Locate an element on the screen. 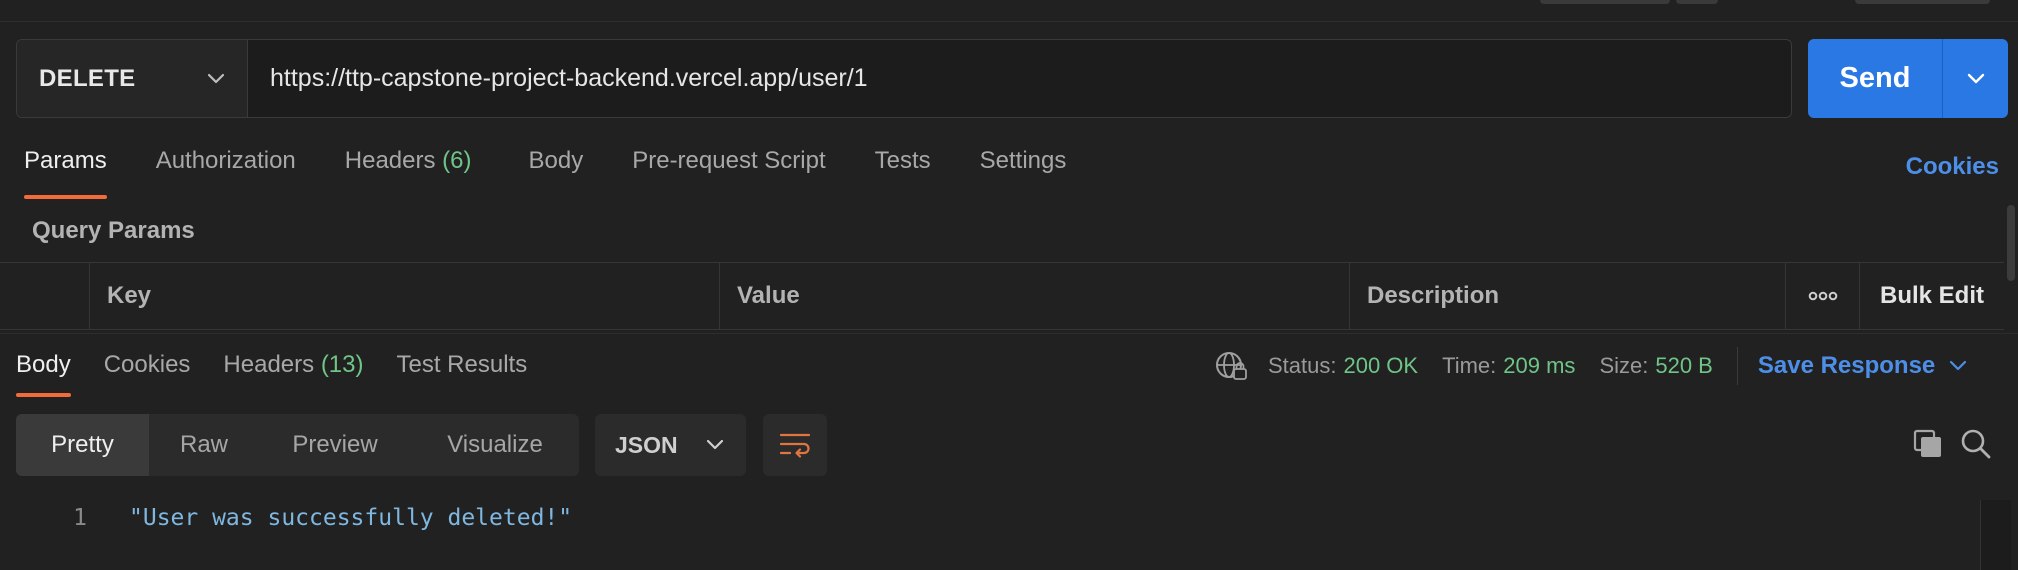 The image size is (2018, 570). globe-lock-icon is located at coordinates (1231, 366).